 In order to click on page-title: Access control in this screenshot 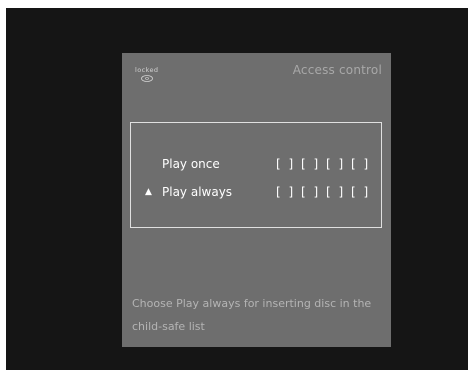, I will do `click(337, 70)`.